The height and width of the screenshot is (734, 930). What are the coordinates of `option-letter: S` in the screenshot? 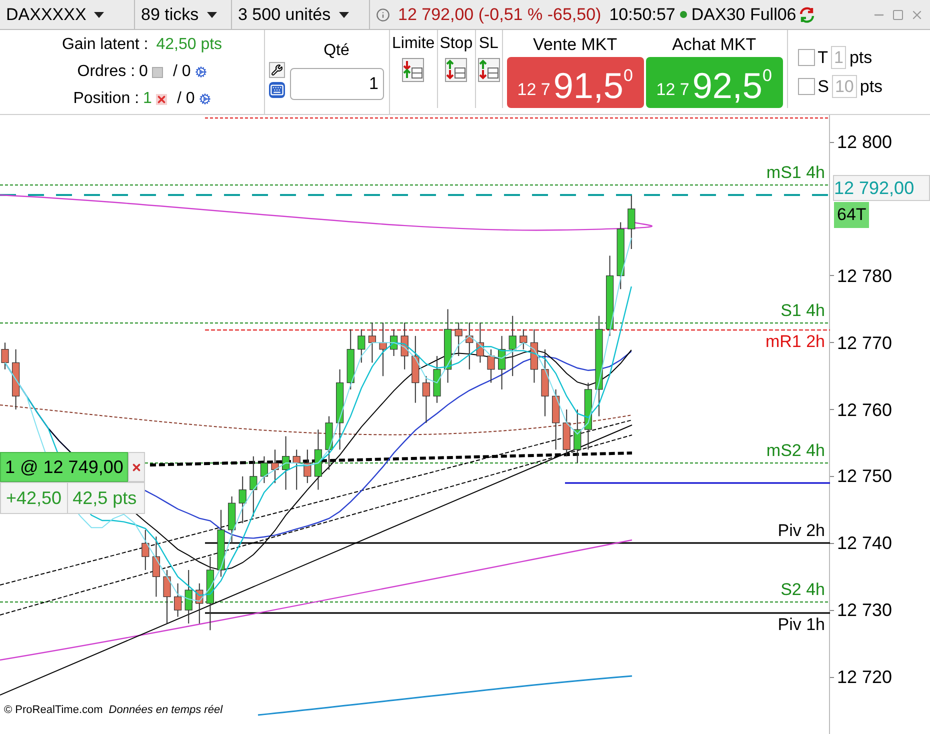 It's located at (823, 87).